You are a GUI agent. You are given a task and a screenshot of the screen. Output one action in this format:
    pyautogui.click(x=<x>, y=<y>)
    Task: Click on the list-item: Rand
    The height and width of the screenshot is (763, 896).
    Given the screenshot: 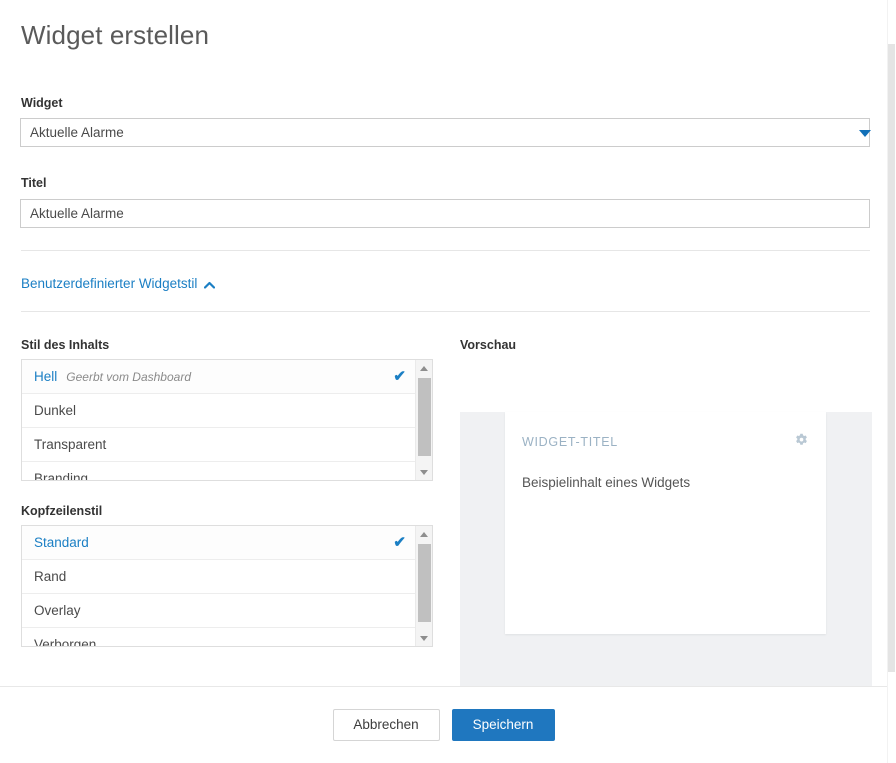 What is the action you would take?
    pyautogui.click(x=219, y=577)
    